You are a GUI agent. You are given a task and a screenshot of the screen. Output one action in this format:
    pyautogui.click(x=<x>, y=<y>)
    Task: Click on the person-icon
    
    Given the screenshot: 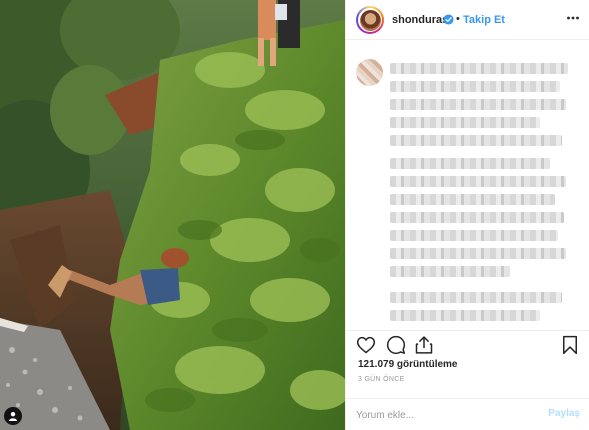 What is the action you would take?
    pyautogui.click(x=13, y=416)
    